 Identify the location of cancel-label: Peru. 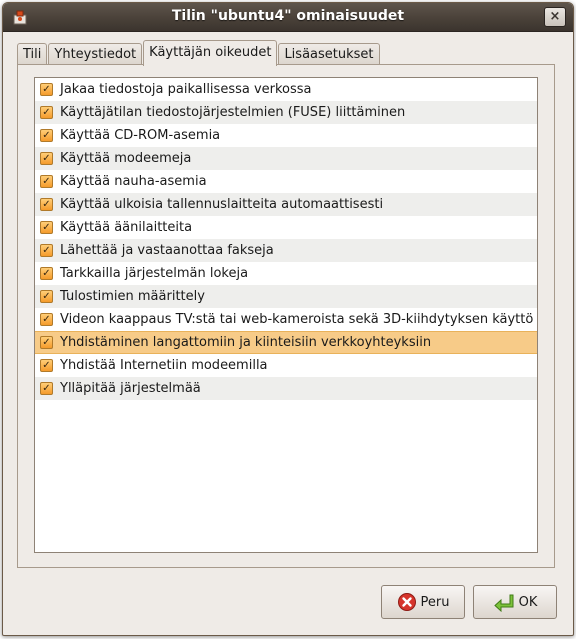
(435, 602).